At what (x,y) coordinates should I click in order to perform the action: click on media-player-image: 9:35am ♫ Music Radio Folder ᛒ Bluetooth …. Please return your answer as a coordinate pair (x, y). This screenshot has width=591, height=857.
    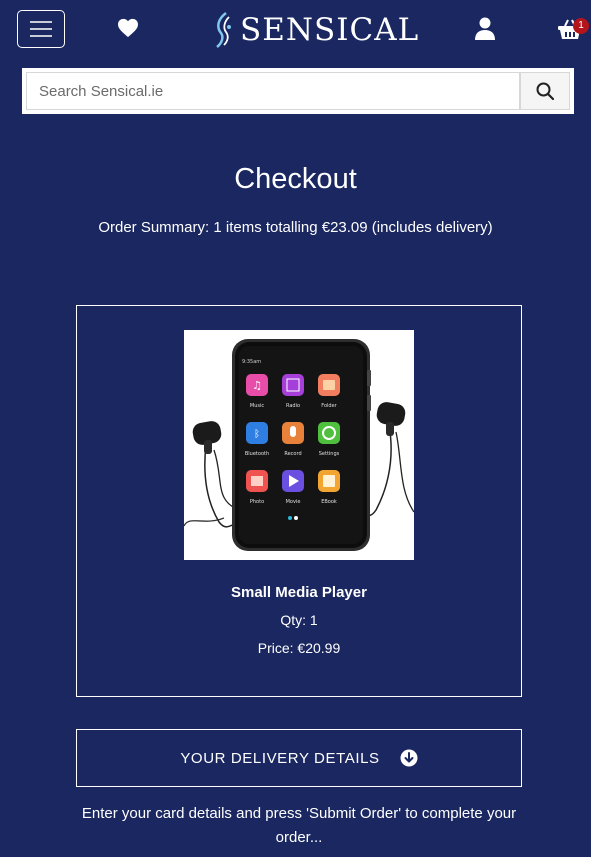
    Looking at the image, I should click on (299, 445).